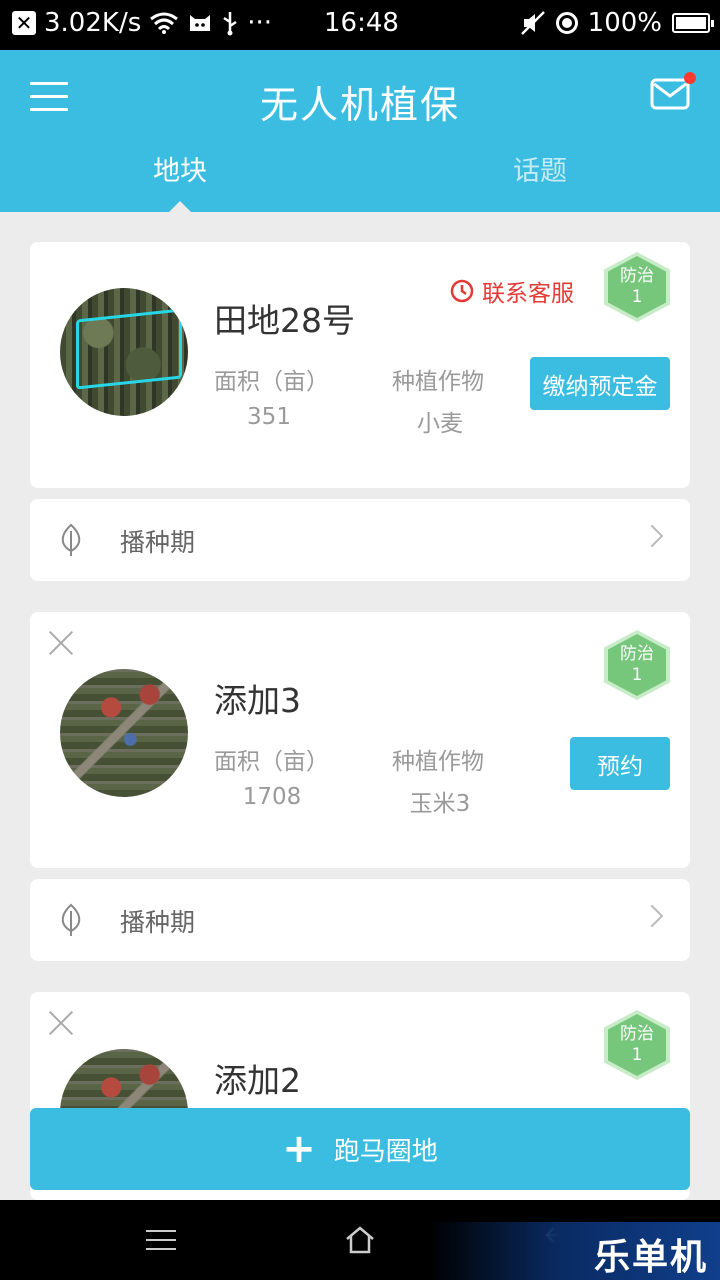  Describe the element at coordinates (690, 78) in the screenshot. I see `unread-dot` at that location.